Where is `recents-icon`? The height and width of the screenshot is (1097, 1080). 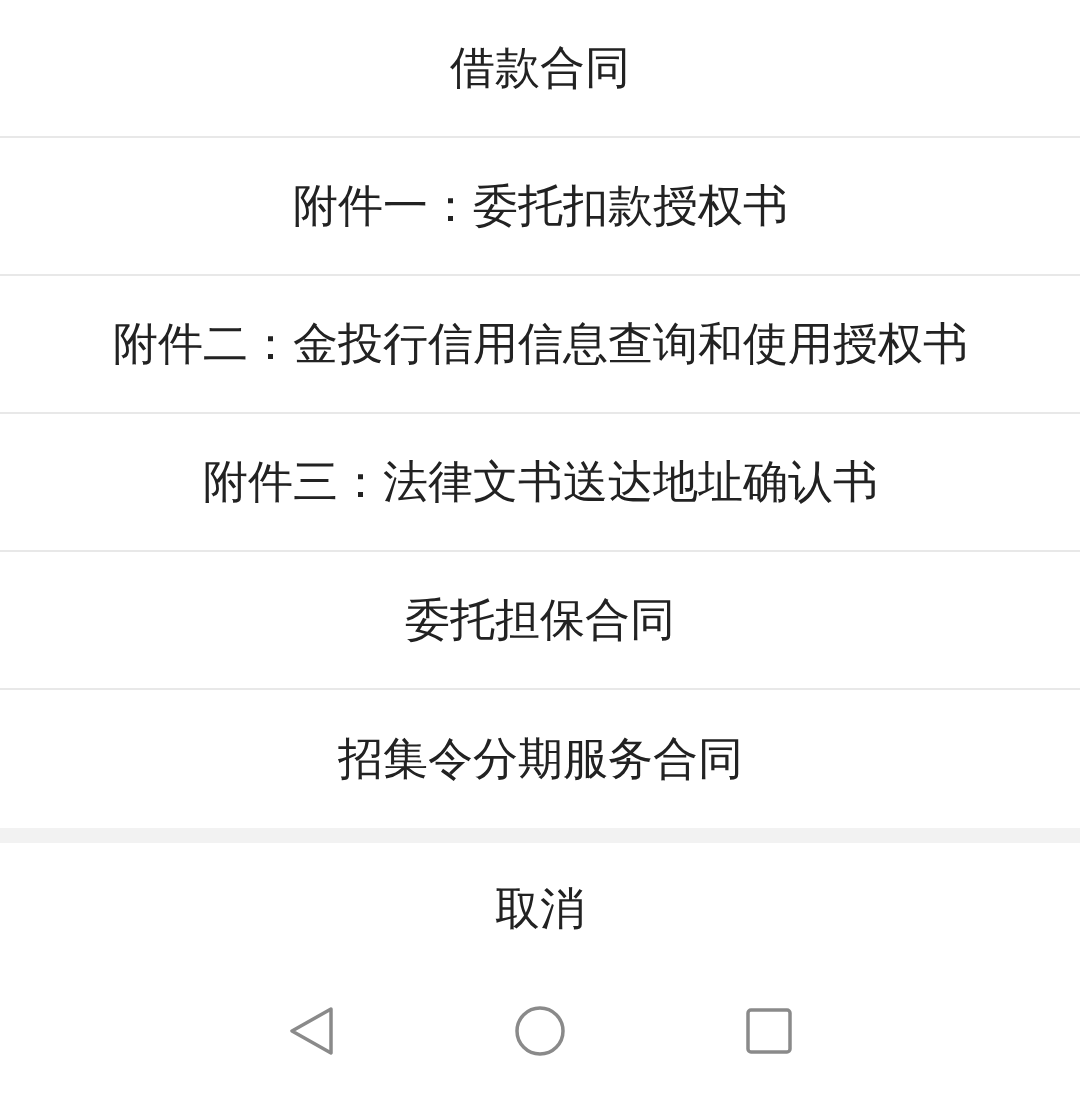
recents-icon is located at coordinates (769, 1031).